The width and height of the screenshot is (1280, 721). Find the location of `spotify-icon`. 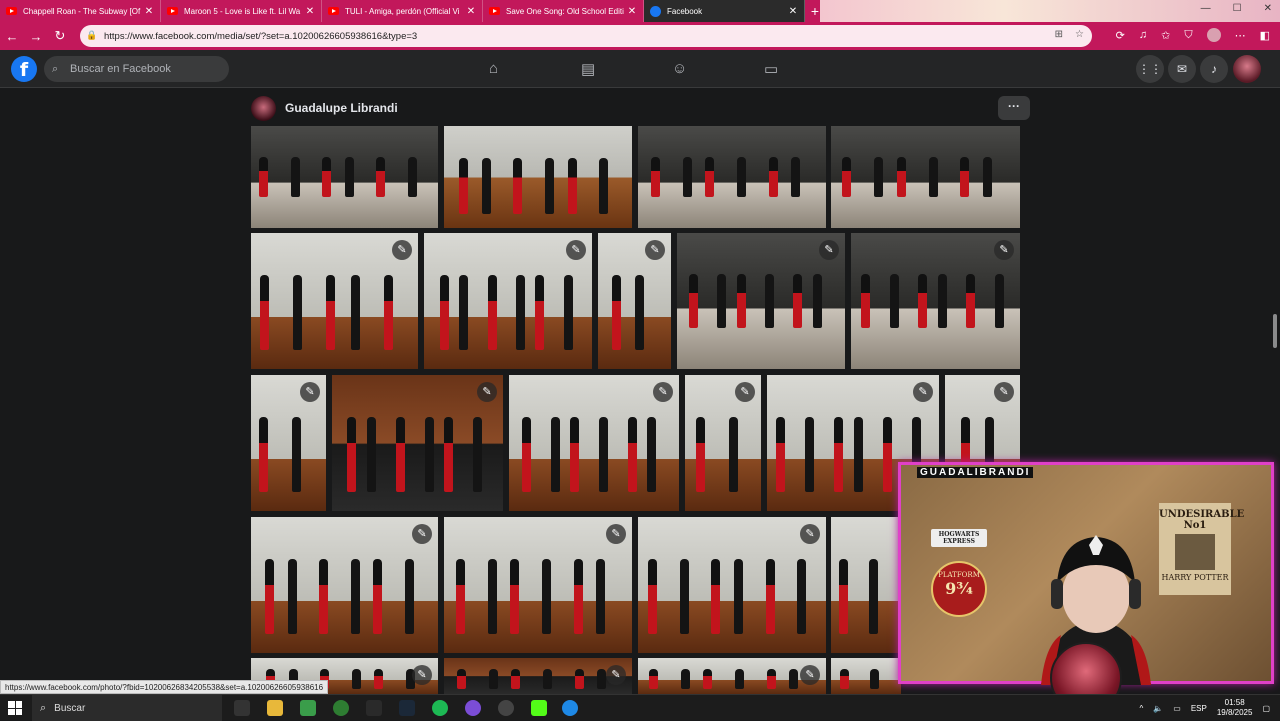

spotify-icon is located at coordinates (440, 708).